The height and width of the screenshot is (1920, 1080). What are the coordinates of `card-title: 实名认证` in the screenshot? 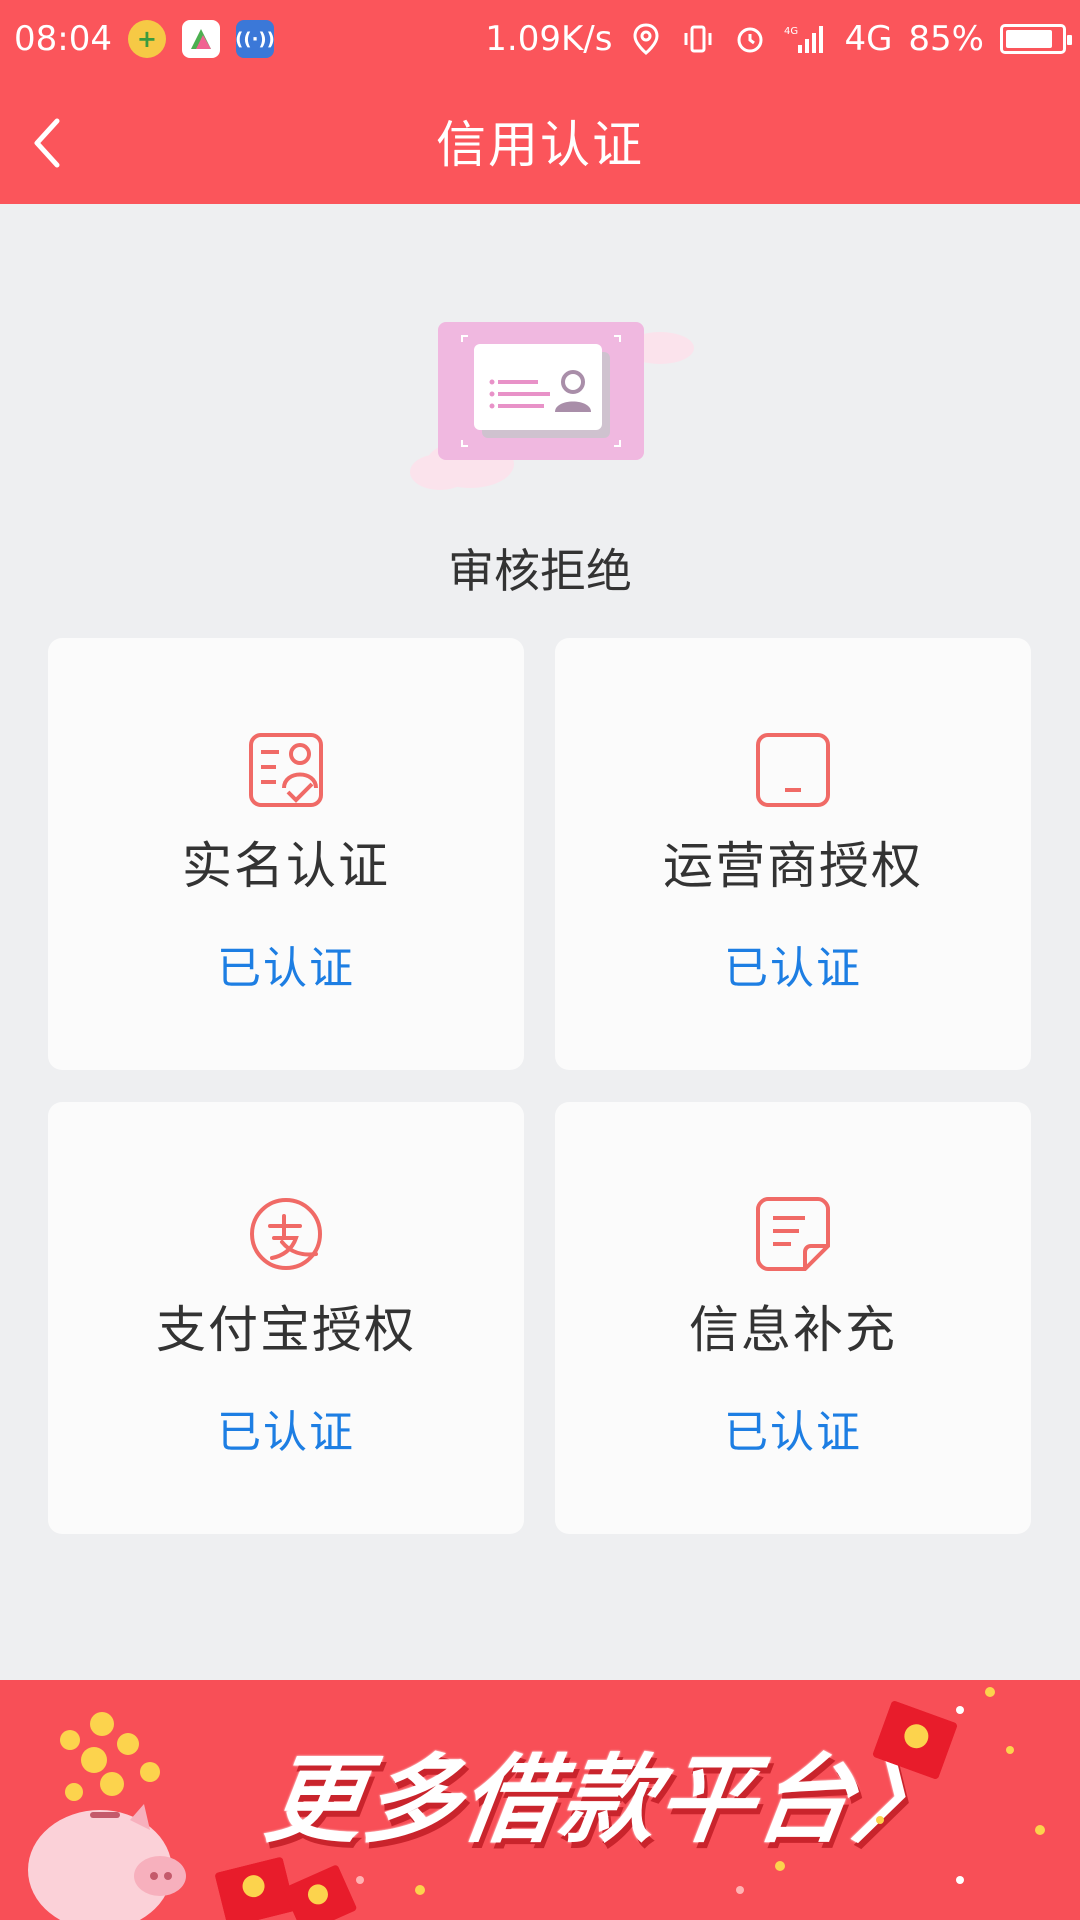 It's located at (286, 866).